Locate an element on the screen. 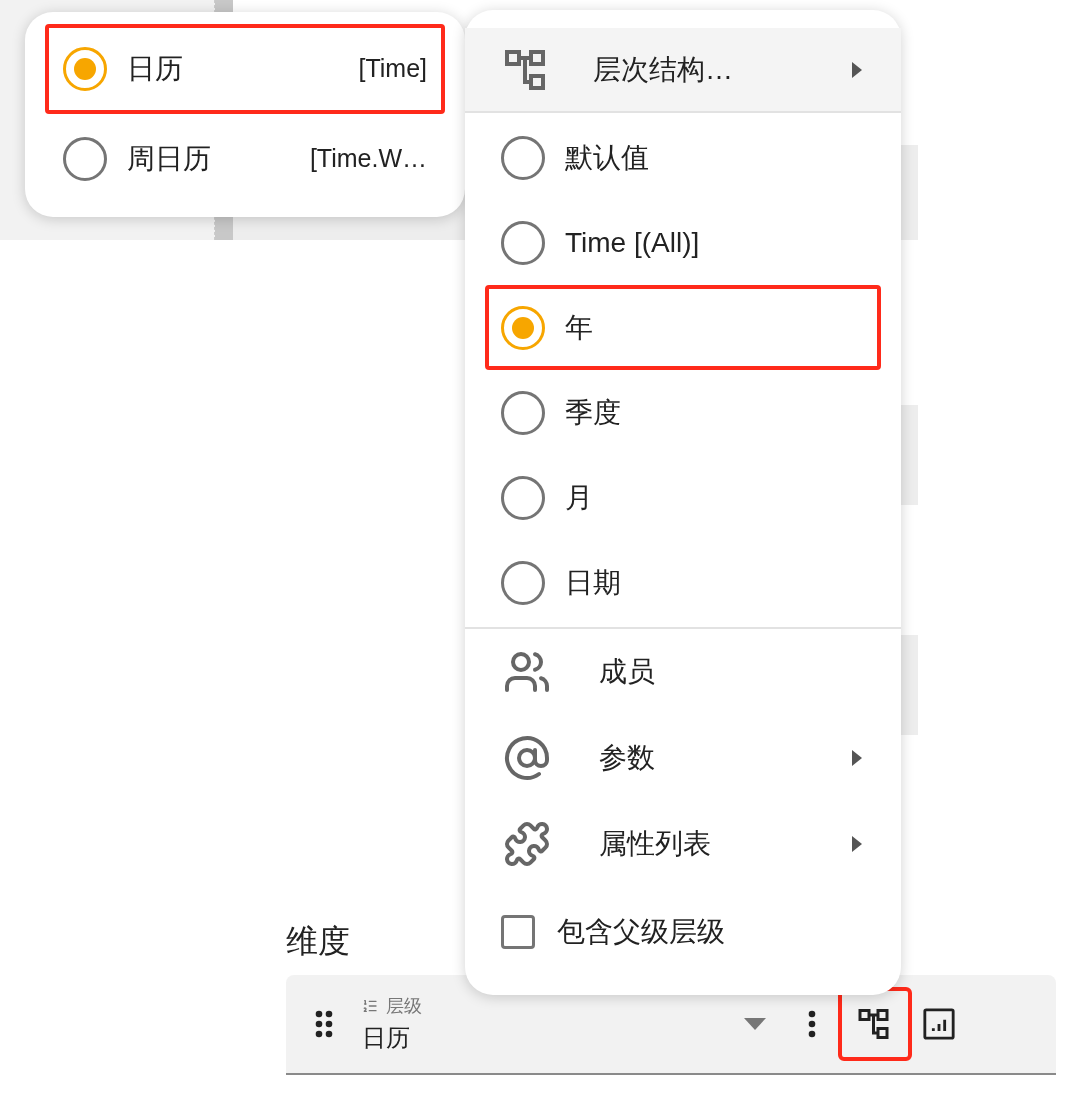  action-menu-item: 属性列表 is located at coordinates (683, 844).